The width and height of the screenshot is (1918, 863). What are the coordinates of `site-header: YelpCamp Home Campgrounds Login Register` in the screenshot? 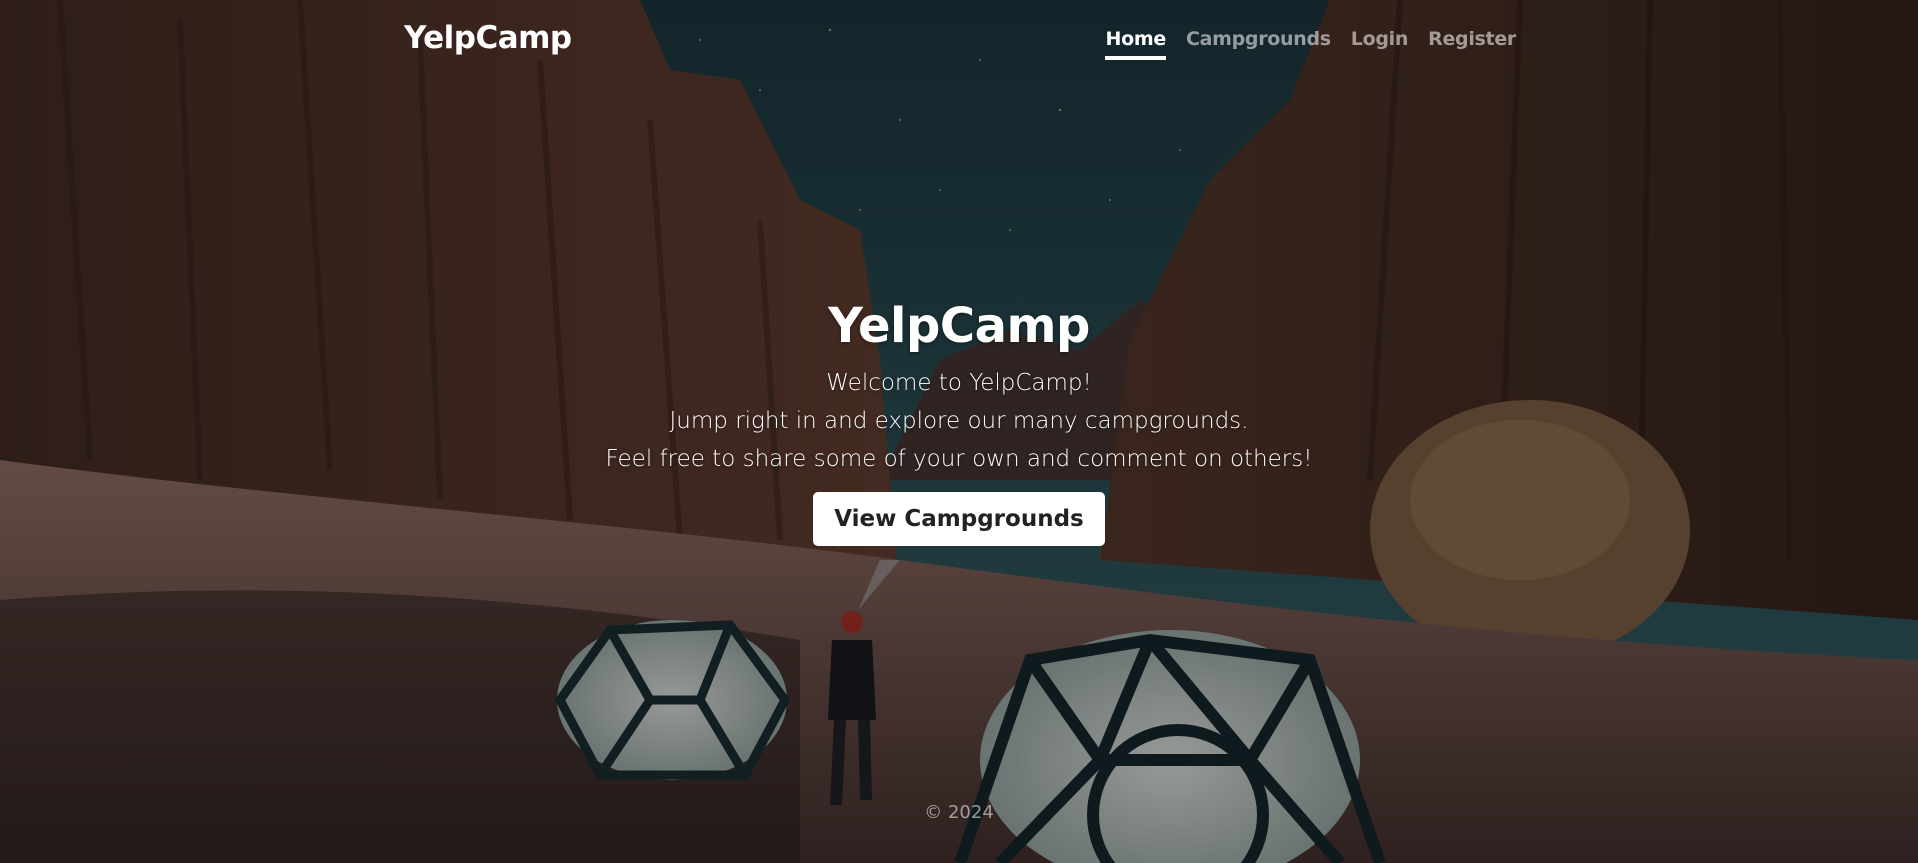 It's located at (960, 43).